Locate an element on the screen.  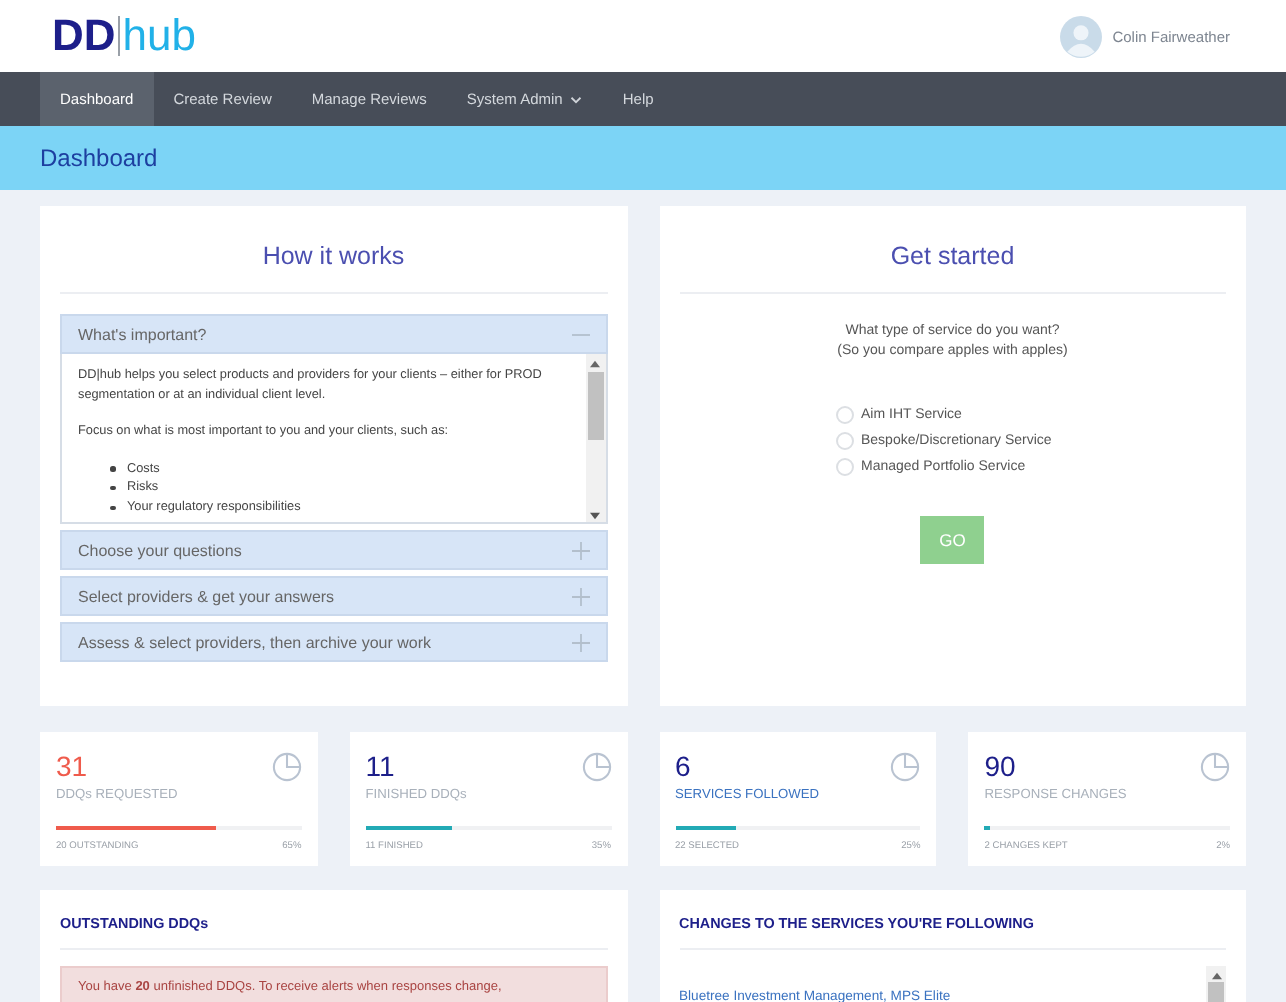
accordion-header: Assess & select providers, then archive your work is located at coordinates (333, 642).